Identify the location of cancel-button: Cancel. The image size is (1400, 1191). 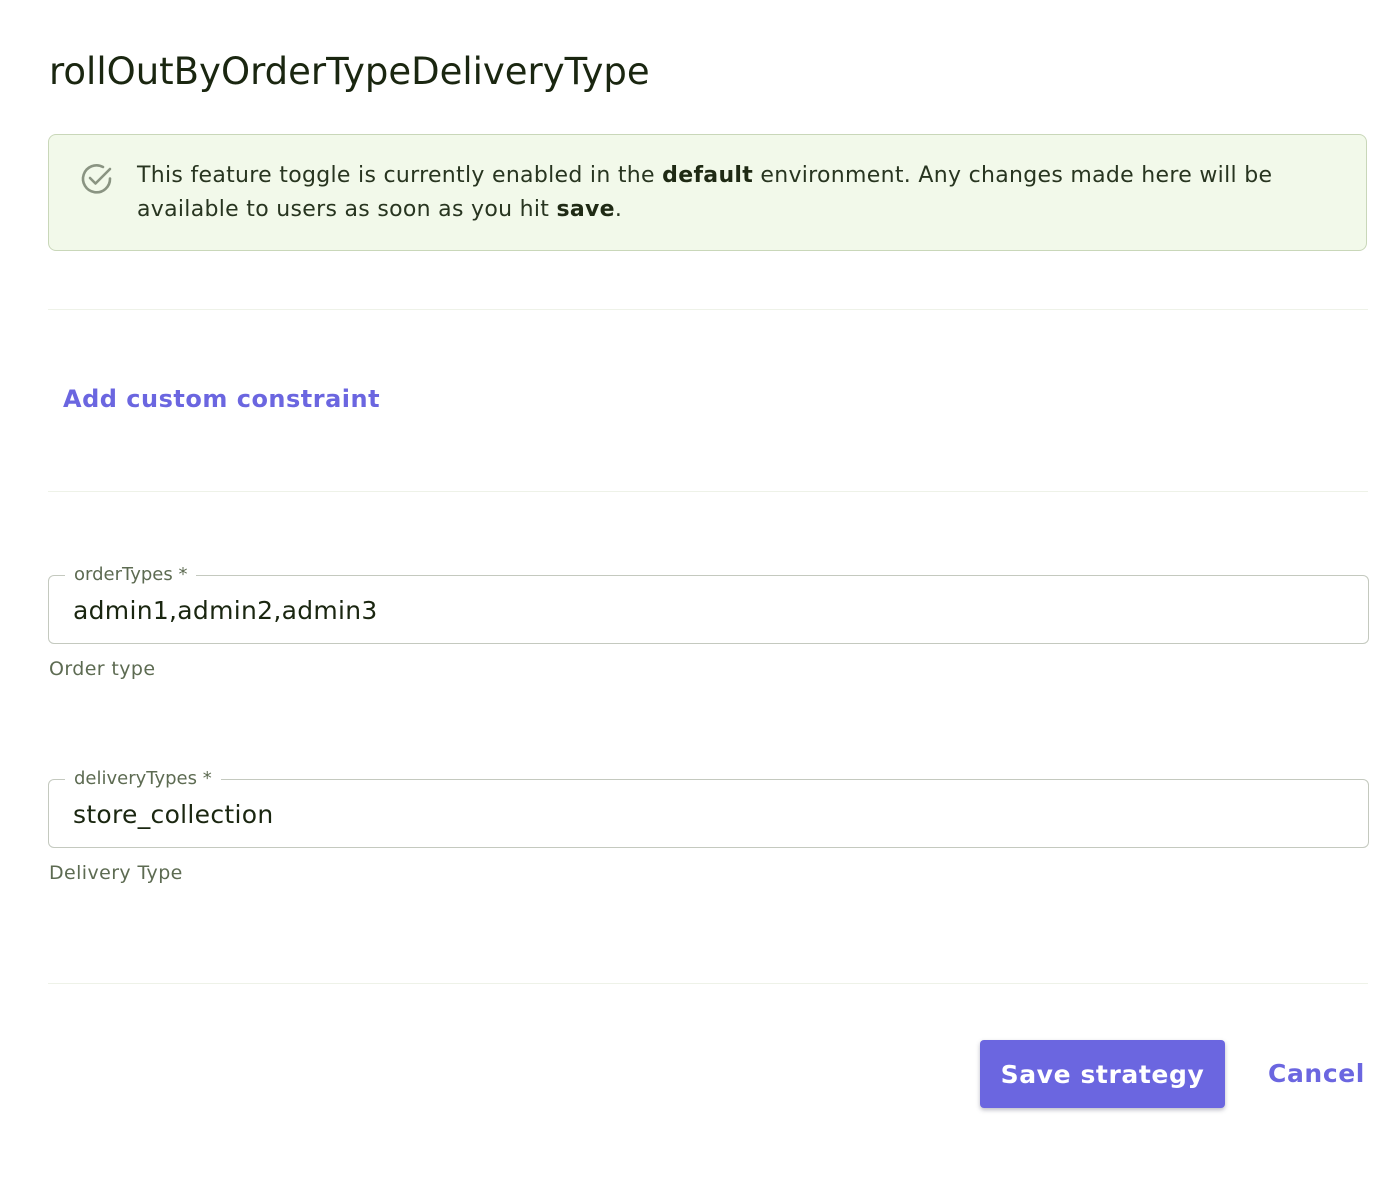
(1316, 1074).